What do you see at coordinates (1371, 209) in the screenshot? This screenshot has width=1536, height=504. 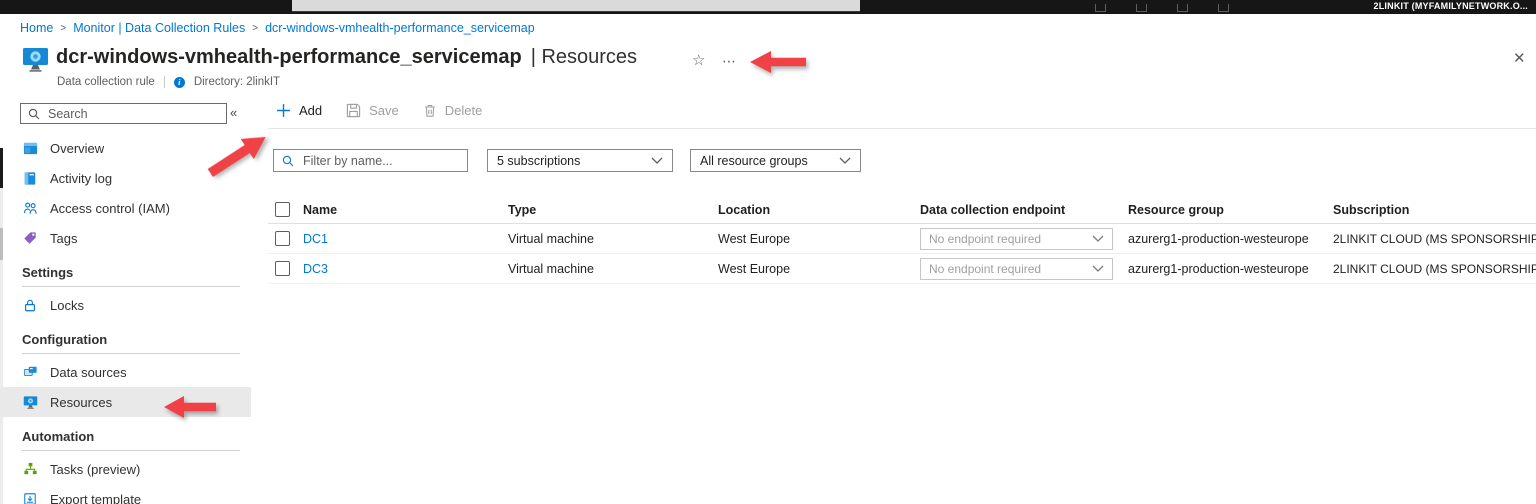 I see `col-subscription: Subscription` at bounding box center [1371, 209].